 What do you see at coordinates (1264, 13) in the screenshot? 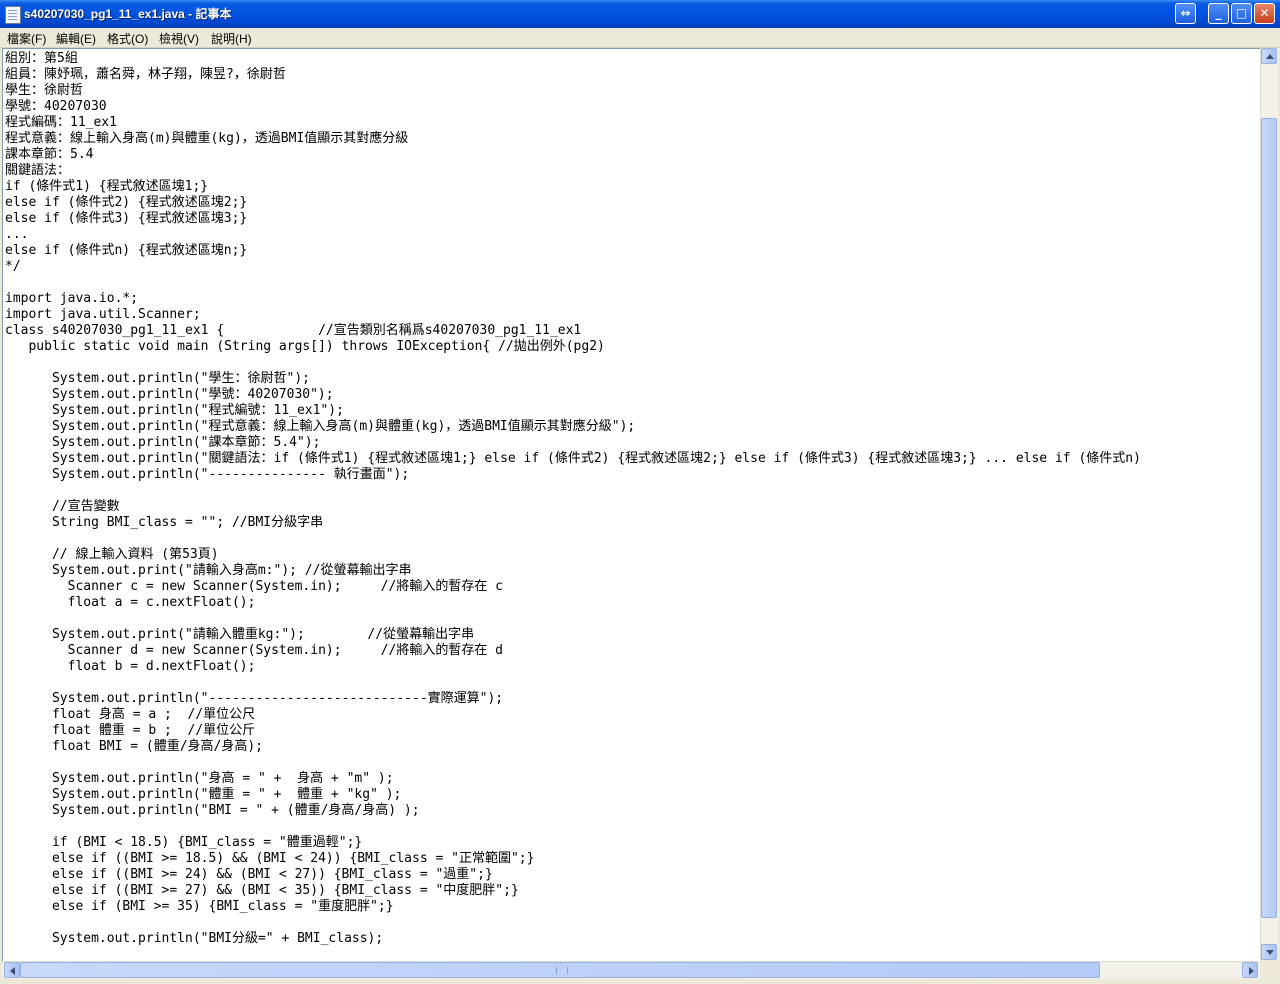
I see `close-button: ✕` at bounding box center [1264, 13].